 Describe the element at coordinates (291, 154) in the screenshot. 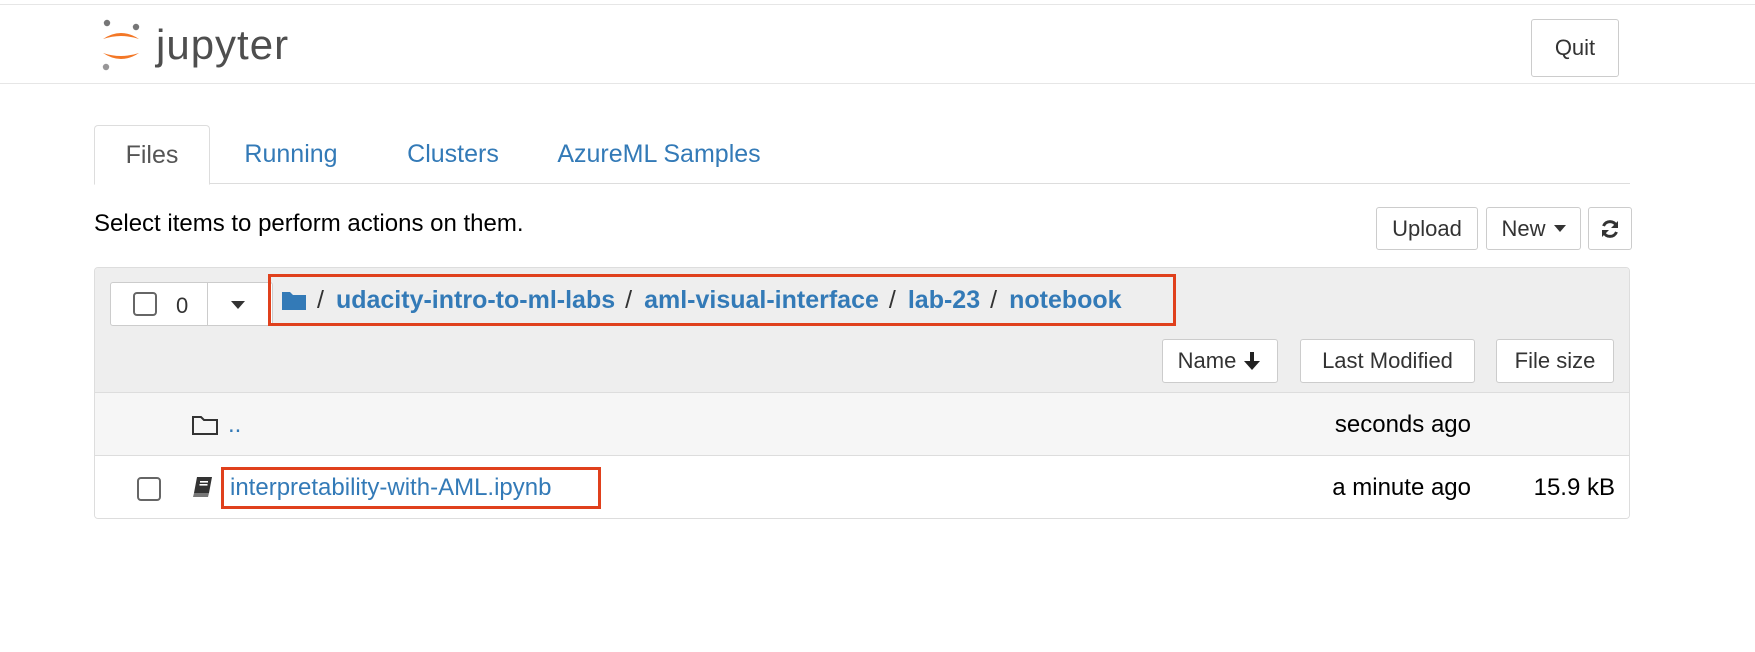

I see `tab-running: Running` at that location.